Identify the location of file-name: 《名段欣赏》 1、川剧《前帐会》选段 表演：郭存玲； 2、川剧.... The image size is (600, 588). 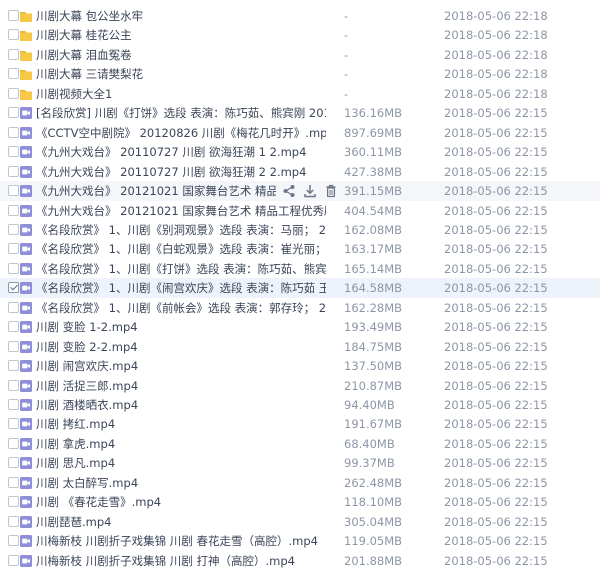
(181, 308).